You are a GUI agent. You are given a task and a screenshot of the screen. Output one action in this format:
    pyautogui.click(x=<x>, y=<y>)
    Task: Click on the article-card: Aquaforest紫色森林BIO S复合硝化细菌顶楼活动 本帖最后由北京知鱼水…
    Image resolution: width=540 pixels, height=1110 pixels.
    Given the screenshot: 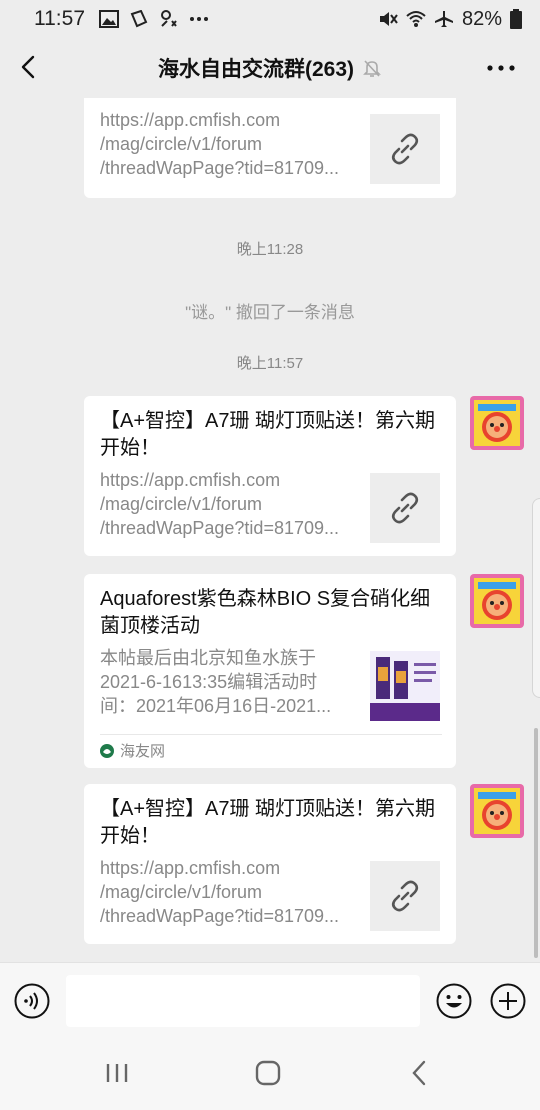 What is the action you would take?
    pyautogui.click(x=270, y=671)
    